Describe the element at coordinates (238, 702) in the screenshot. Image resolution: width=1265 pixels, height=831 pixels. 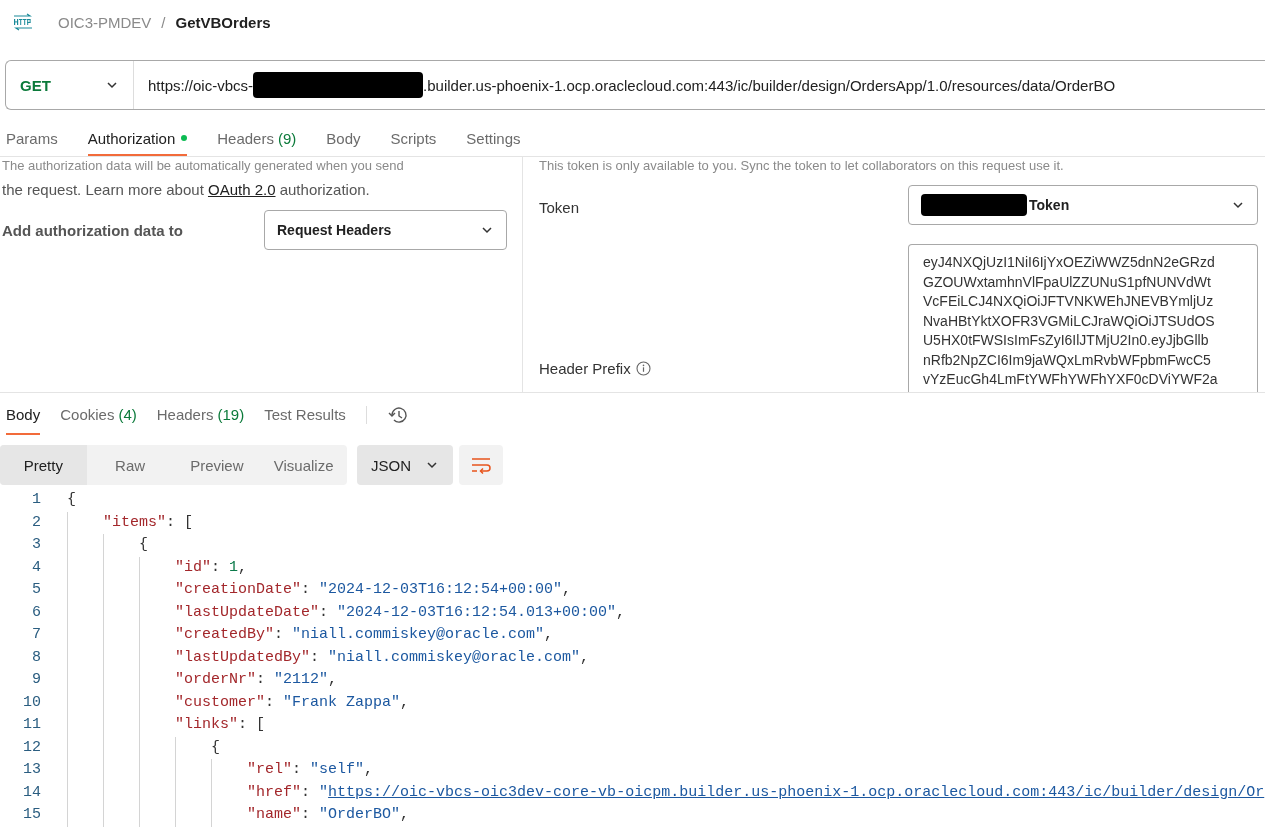
I see `code-line: "customer": "Frank Zappa",` at that location.